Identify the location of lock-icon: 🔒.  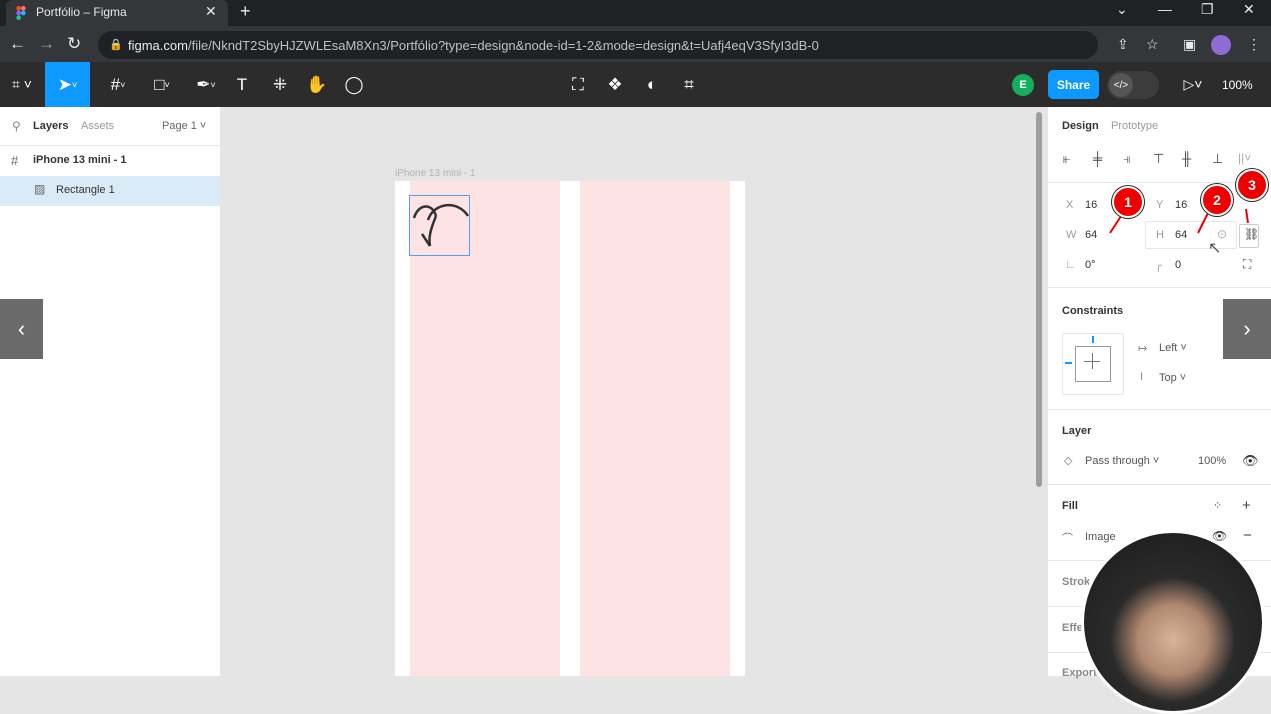
(116, 44).